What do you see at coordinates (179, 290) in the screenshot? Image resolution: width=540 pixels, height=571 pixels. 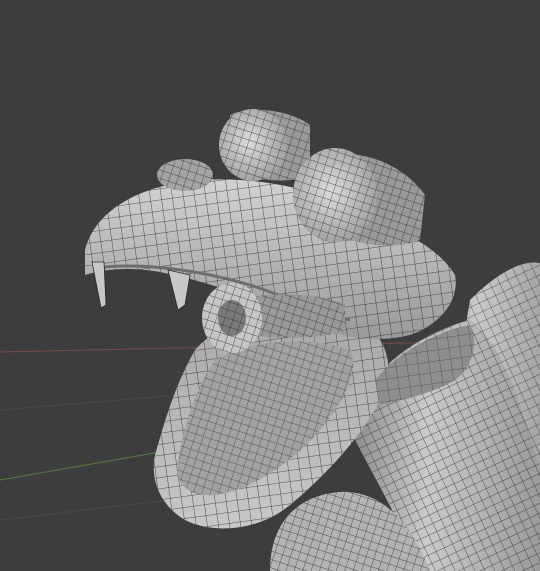 I see `right-fang` at bounding box center [179, 290].